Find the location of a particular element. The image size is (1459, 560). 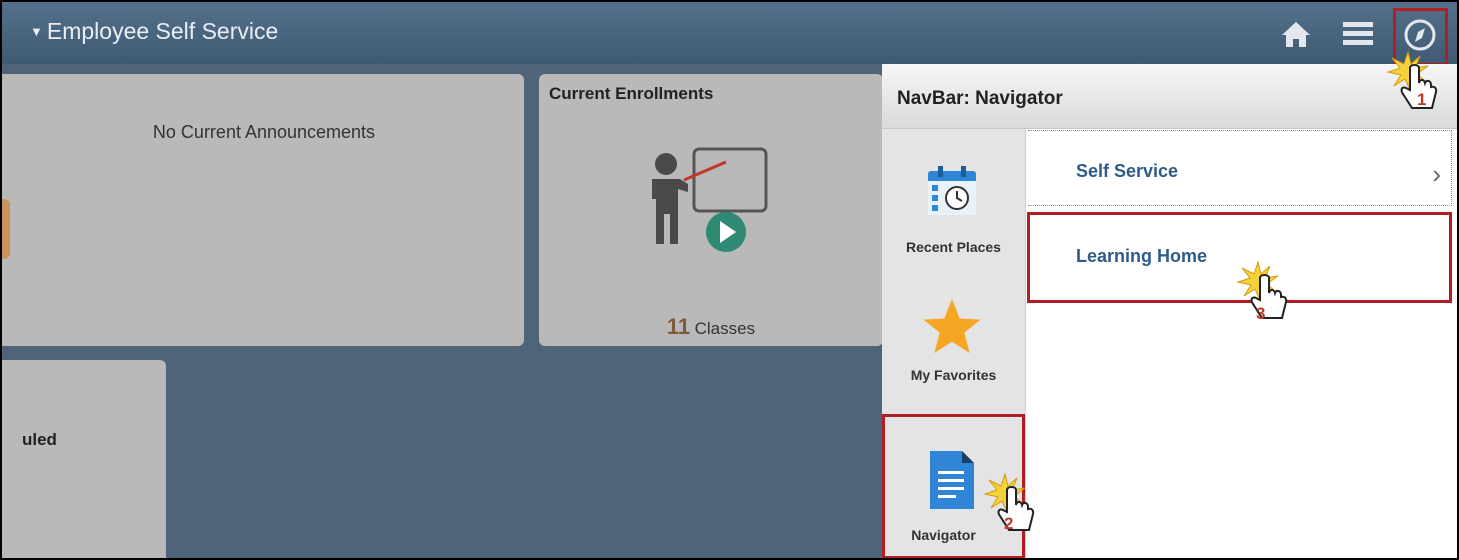

partial-tile-title: uled is located at coordinates (39, 439).